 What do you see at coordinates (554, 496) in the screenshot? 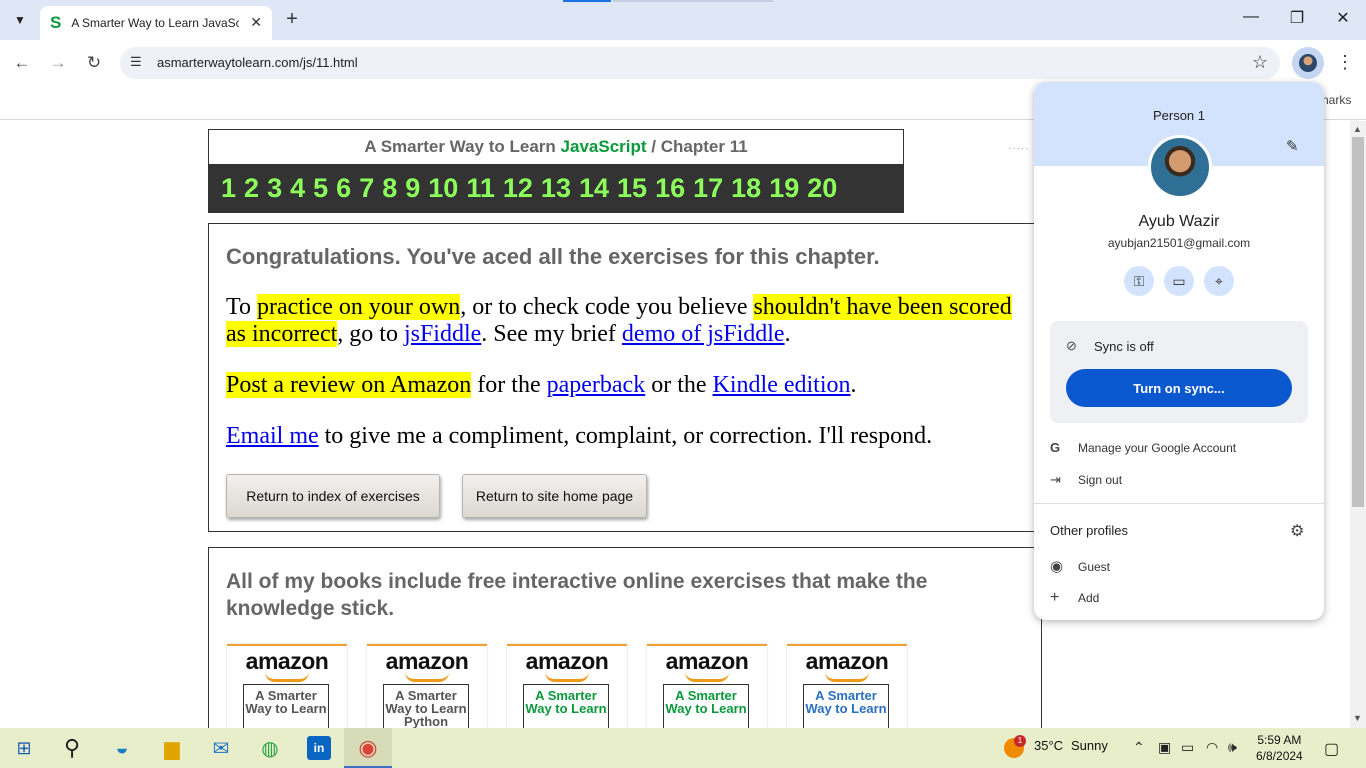
I see `return-to-home-button: Return to site home page` at bounding box center [554, 496].